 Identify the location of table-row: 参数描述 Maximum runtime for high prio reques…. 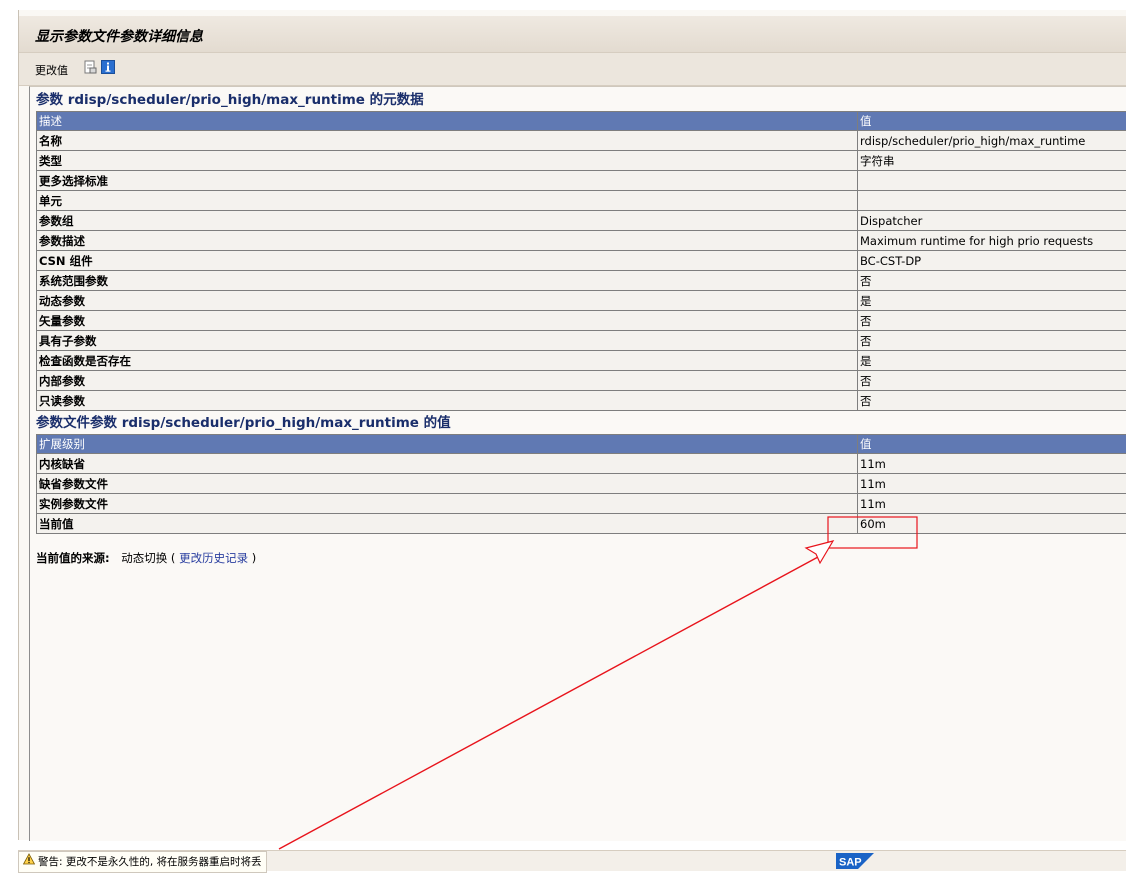
(581, 240).